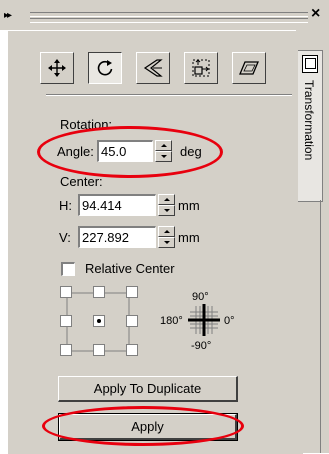  I want to click on relative-center-checkbox, so click(68, 269).